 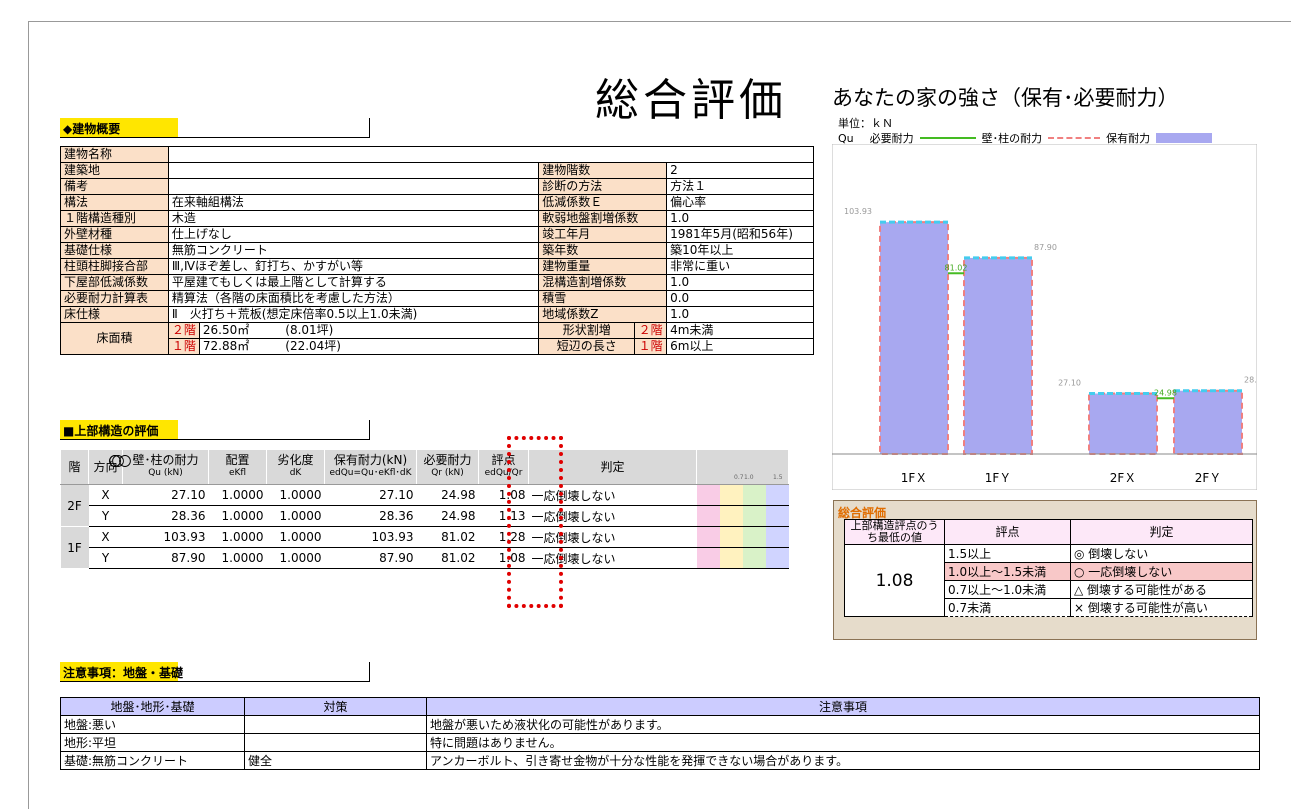 What do you see at coordinates (237, 467) in the screenshot?
I see `header-layout: 配置 eKfl` at bounding box center [237, 467].